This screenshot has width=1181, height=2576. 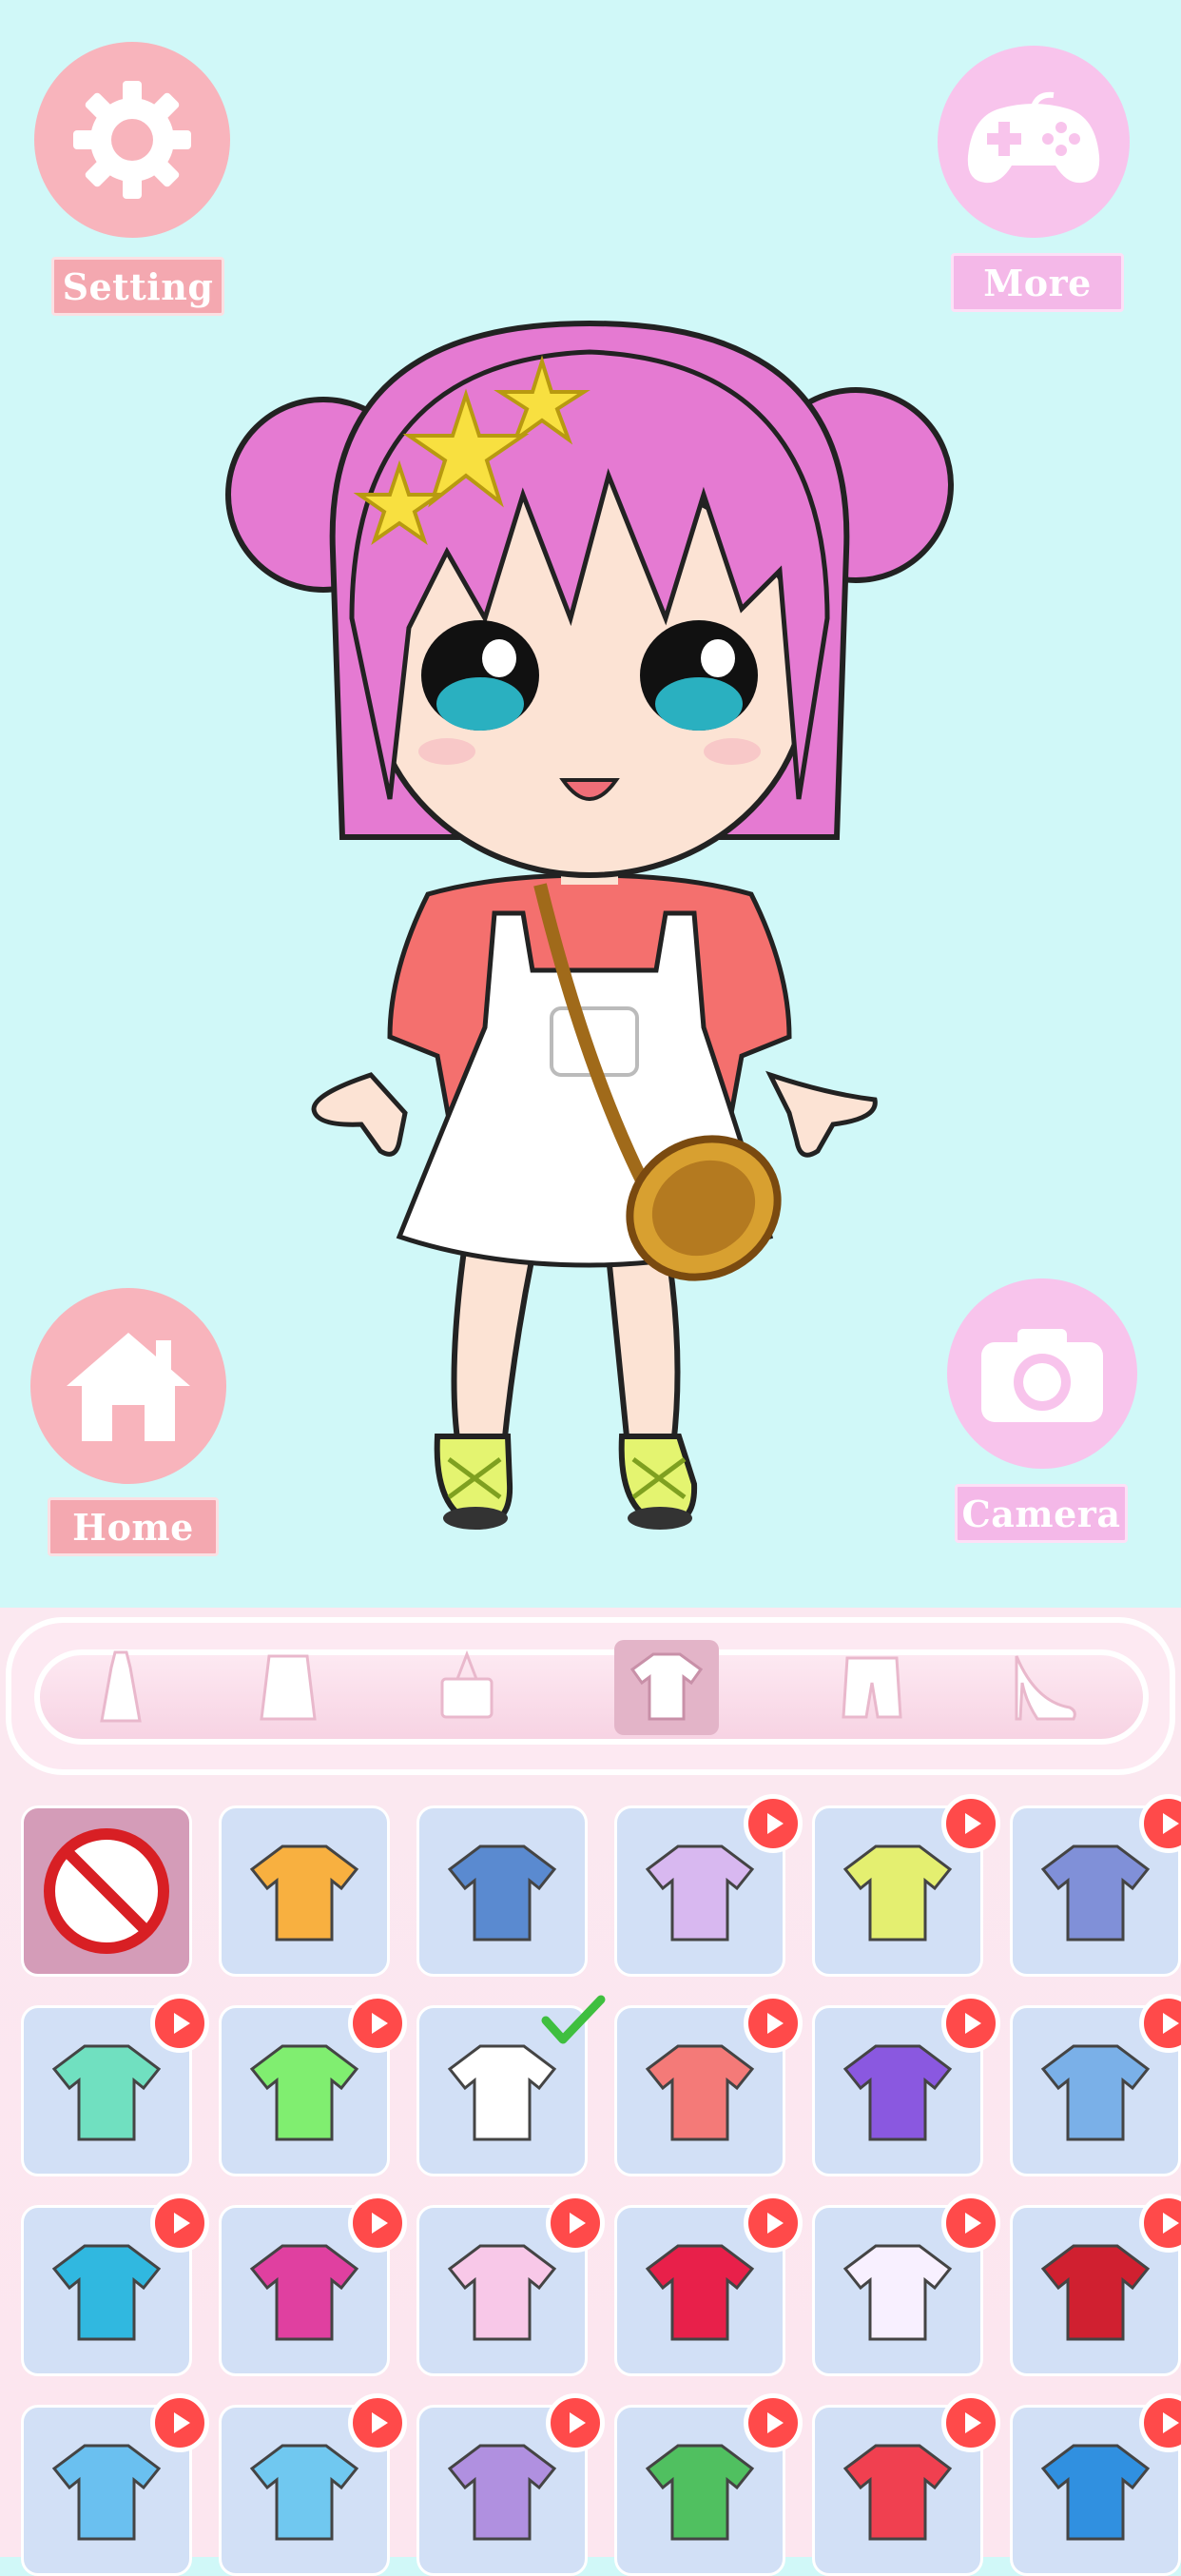 What do you see at coordinates (1095, 2493) in the screenshot?
I see `blue-leaf-sweater-icon` at bounding box center [1095, 2493].